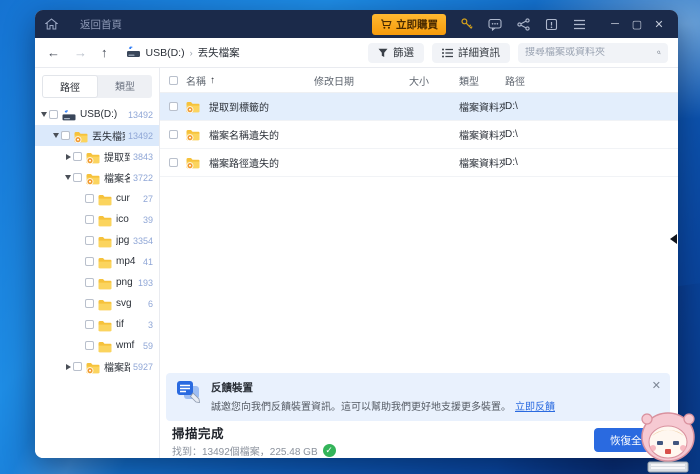 Image resolution: width=700 pixels, height=474 pixels. What do you see at coordinates (126, 261) in the screenshot?
I see `tree-item-label: mp4` at bounding box center [126, 261].